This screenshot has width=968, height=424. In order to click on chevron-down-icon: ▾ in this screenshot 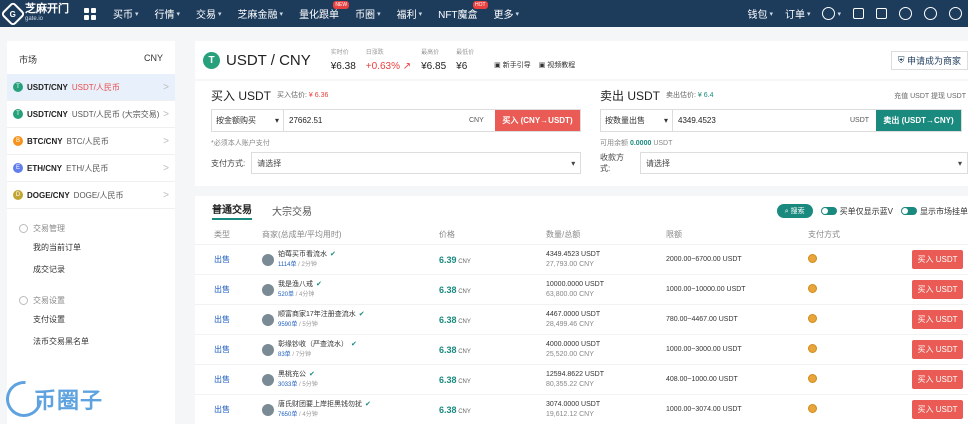, I will do `click(665, 120)`.